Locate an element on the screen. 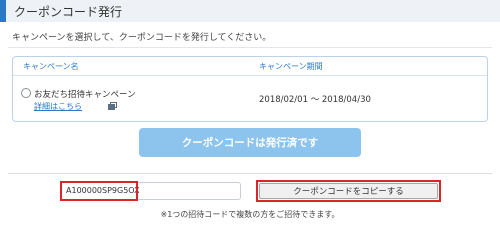 This screenshot has height=240, width=500. copy-coupon-button: クーポンコードをコピーする is located at coordinates (348, 191).